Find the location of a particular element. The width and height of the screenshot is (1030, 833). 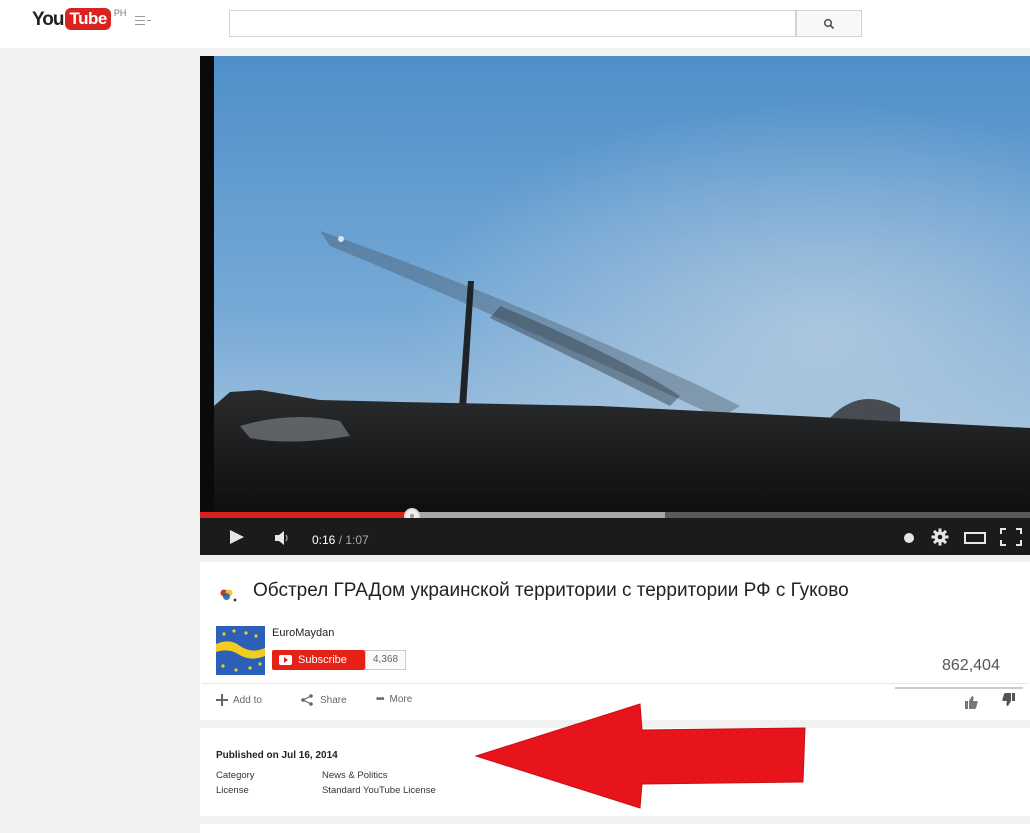

settings-icon is located at coordinates (940, 537).